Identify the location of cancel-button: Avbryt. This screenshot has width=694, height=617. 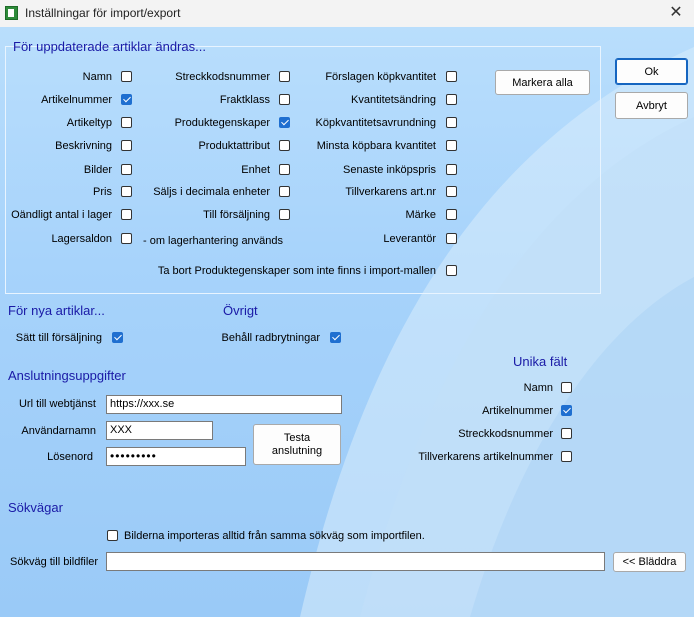
(651, 105).